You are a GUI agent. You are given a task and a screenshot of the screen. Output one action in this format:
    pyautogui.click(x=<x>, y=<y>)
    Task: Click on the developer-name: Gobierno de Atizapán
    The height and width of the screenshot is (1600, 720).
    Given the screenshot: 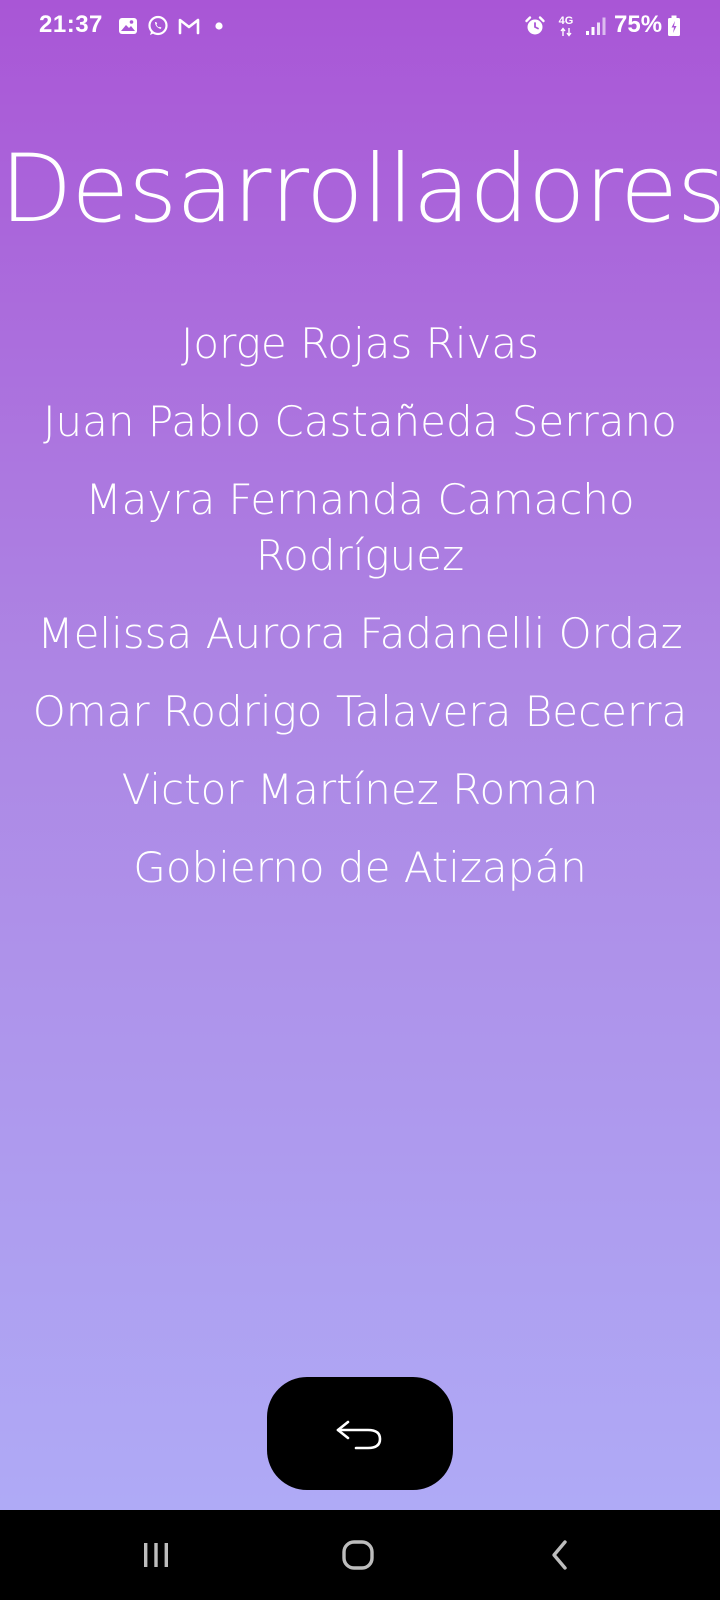 What is the action you would take?
    pyautogui.click(x=360, y=867)
    